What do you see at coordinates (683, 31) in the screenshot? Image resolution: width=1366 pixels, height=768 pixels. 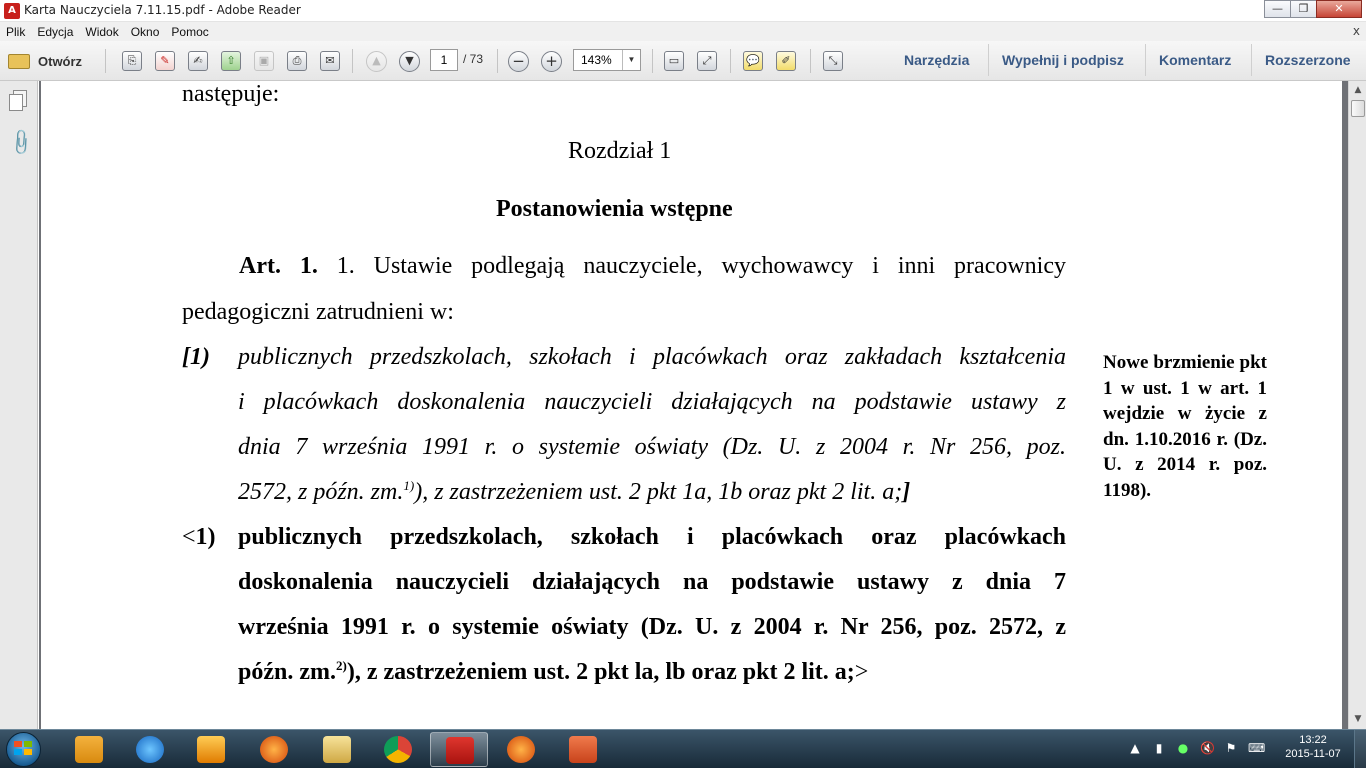 I see `menu-bar: Plik Edycja Widok Okno Pomoc x` at bounding box center [683, 31].